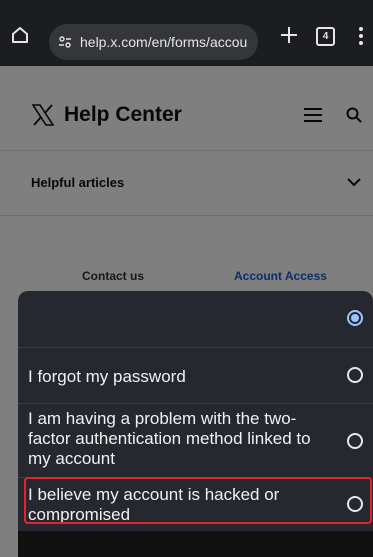 Image resolution: width=373 pixels, height=557 pixels. What do you see at coordinates (195, 319) in the screenshot?
I see `select-option-blank` at bounding box center [195, 319].